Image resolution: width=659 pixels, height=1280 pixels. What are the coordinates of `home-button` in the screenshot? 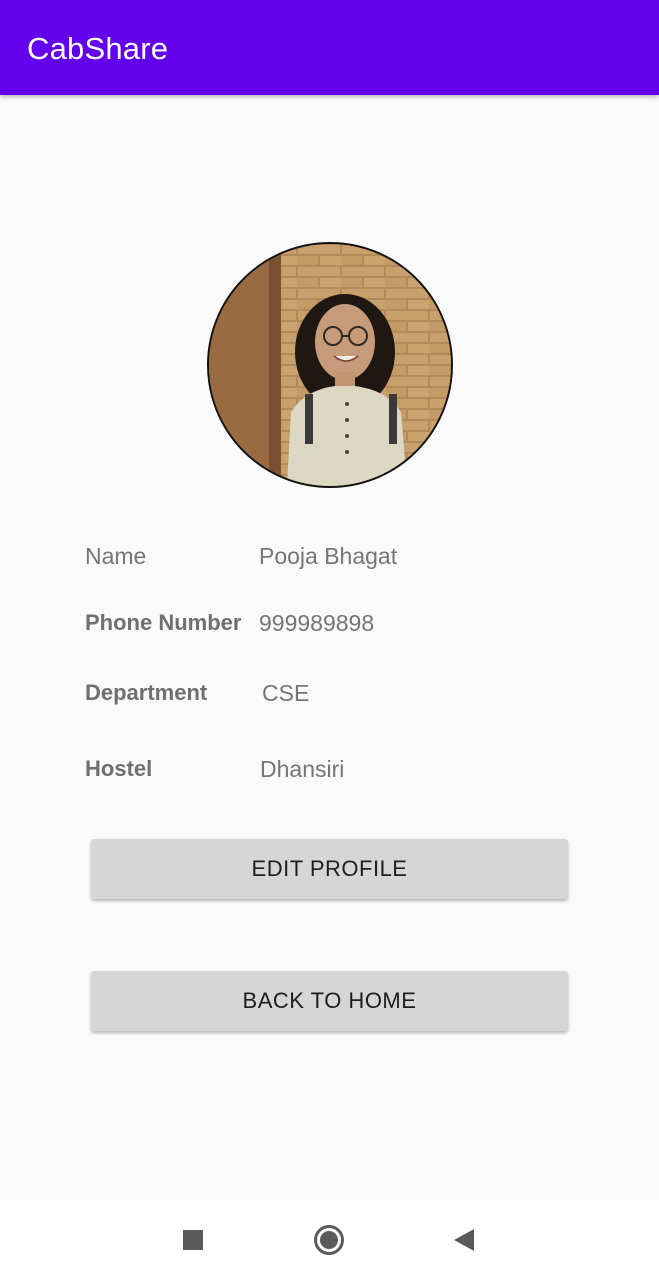 It's located at (329, 1240).